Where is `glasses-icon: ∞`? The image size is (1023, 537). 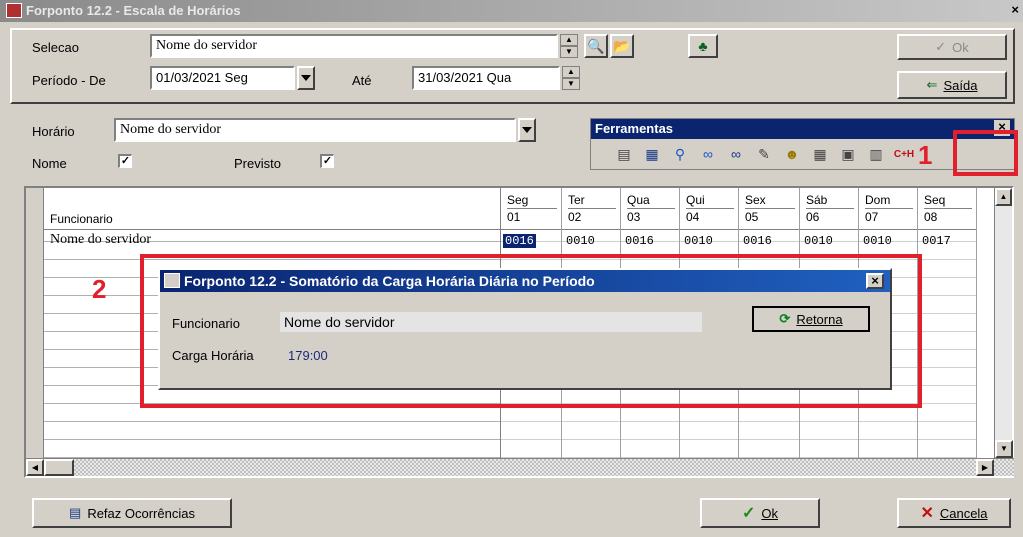
glasses-icon: ∞ is located at coordinates (708, 154).